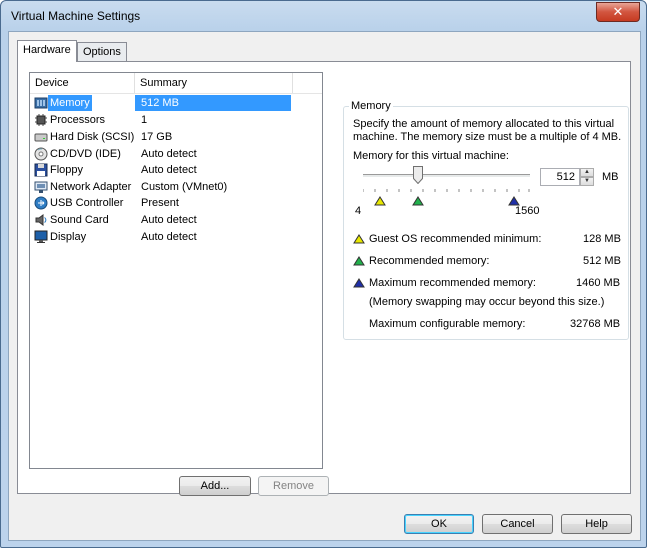 The height and width of the screenshot is (548, 647). What do you see at coordinates (447, 324) in the screenshot?
I see `max-configurable-label: Maximum configurable memory:` at bounding box center [447, 324].